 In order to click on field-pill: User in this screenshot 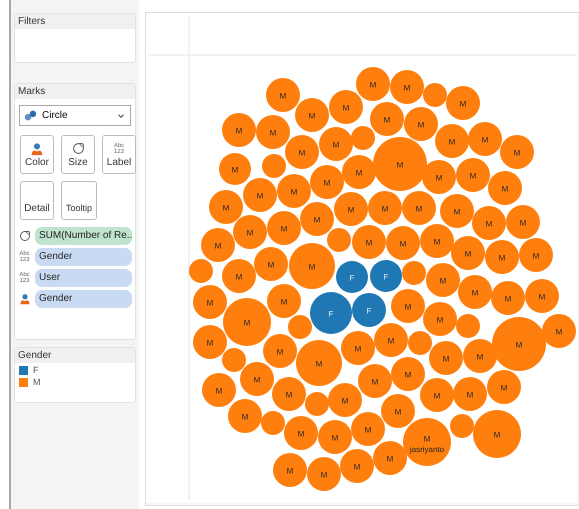, I will do `click(83, 278)`.